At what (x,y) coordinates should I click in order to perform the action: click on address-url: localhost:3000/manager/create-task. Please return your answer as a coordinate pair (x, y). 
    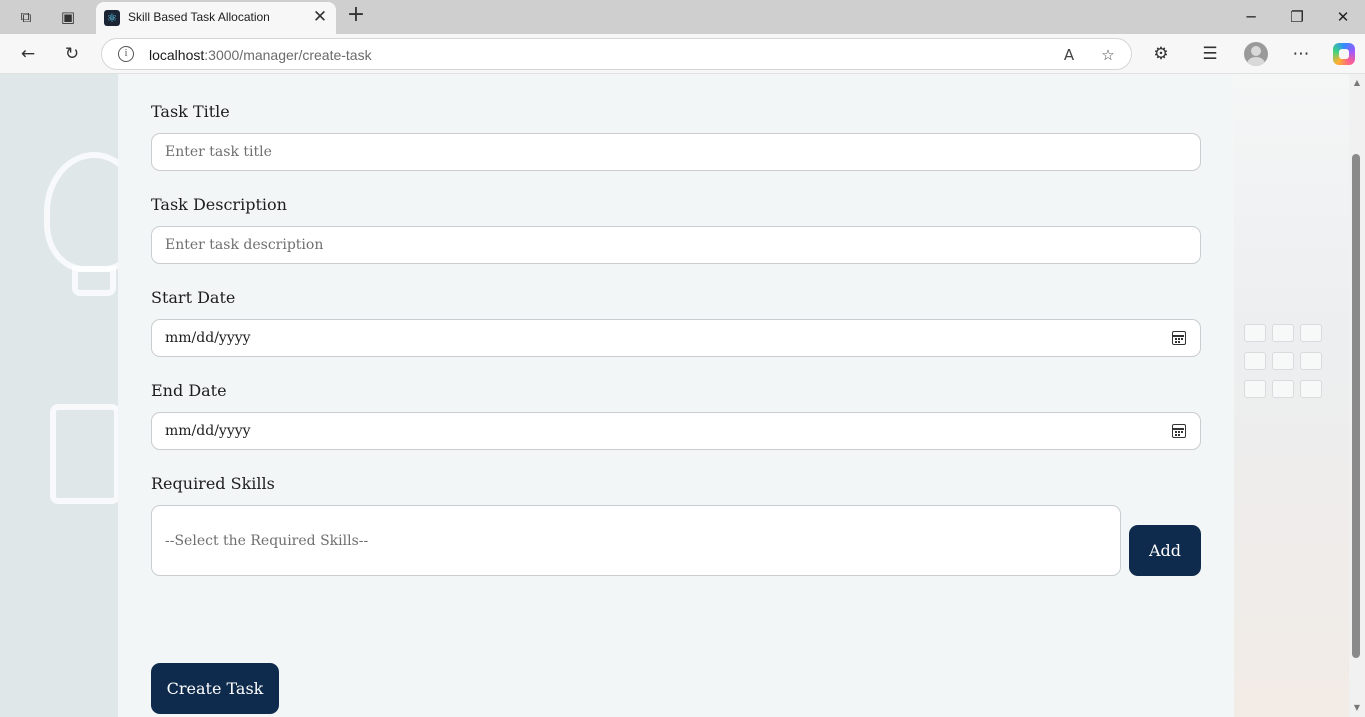
    Looking at the image, I should click on (260, 55).